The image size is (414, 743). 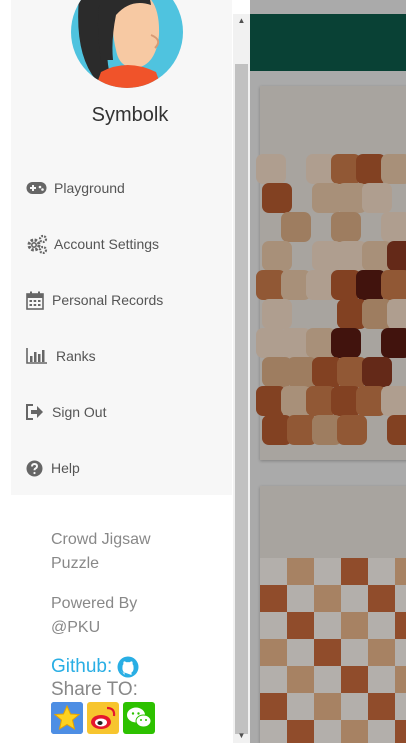 I want to click on github-link: Github:, so click(x=95, y=667).